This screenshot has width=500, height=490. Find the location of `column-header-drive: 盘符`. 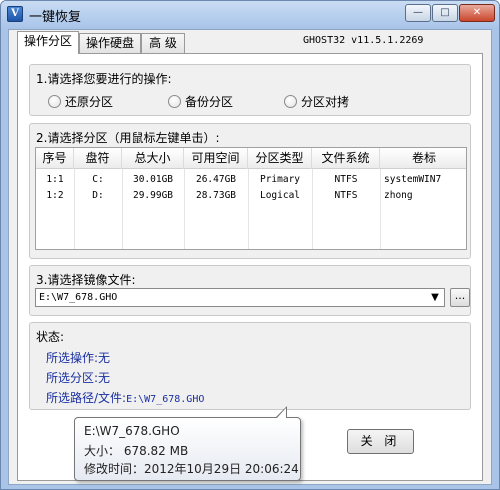

column-header-drive: 盘符 is located at coordinates (98, 158).